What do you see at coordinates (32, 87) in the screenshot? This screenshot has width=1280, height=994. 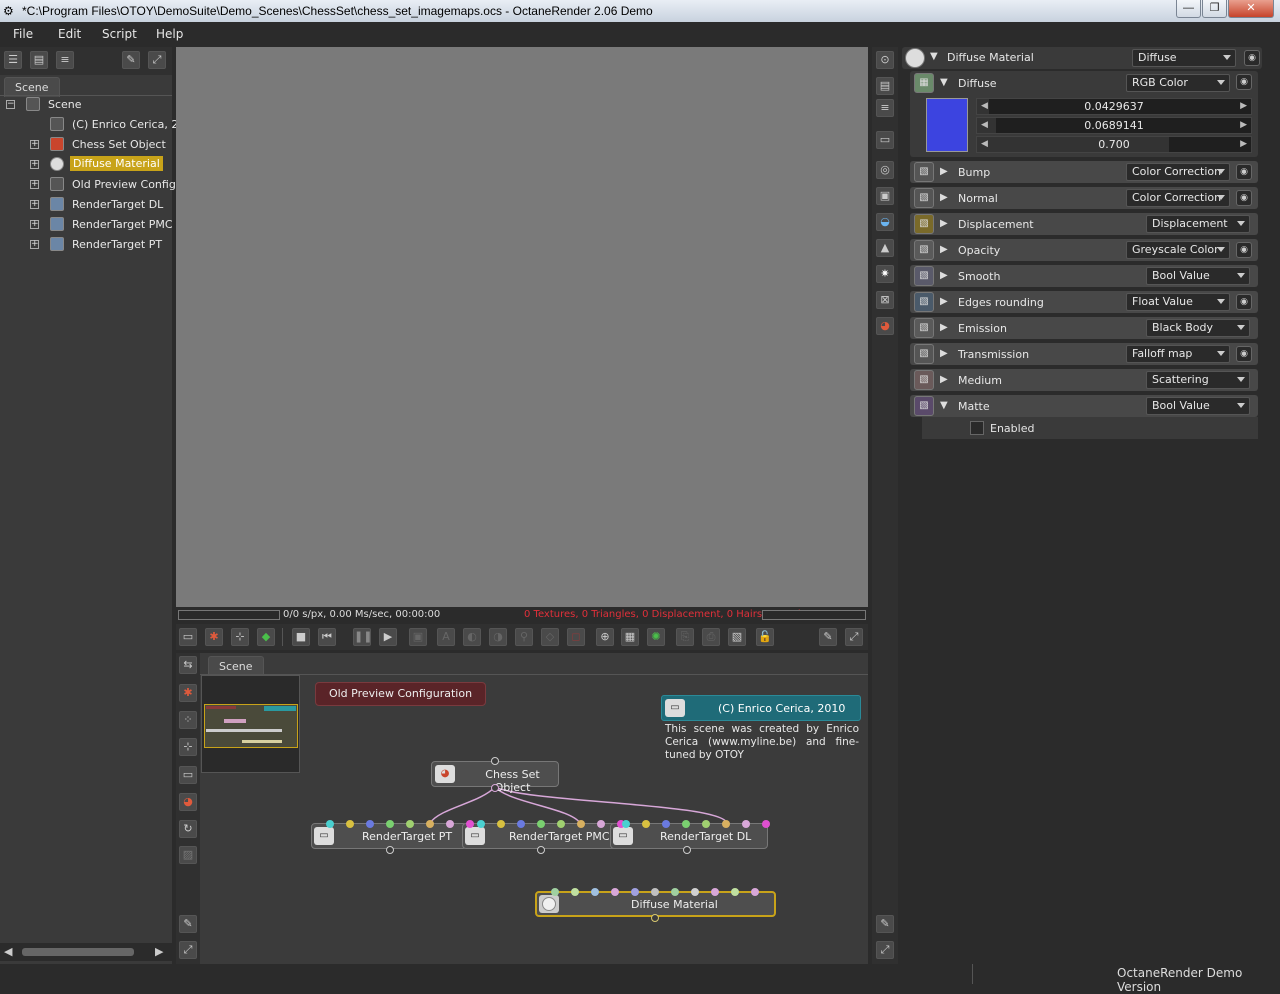 I see `tab-scene: Scene` at bounding box center [32, 87].